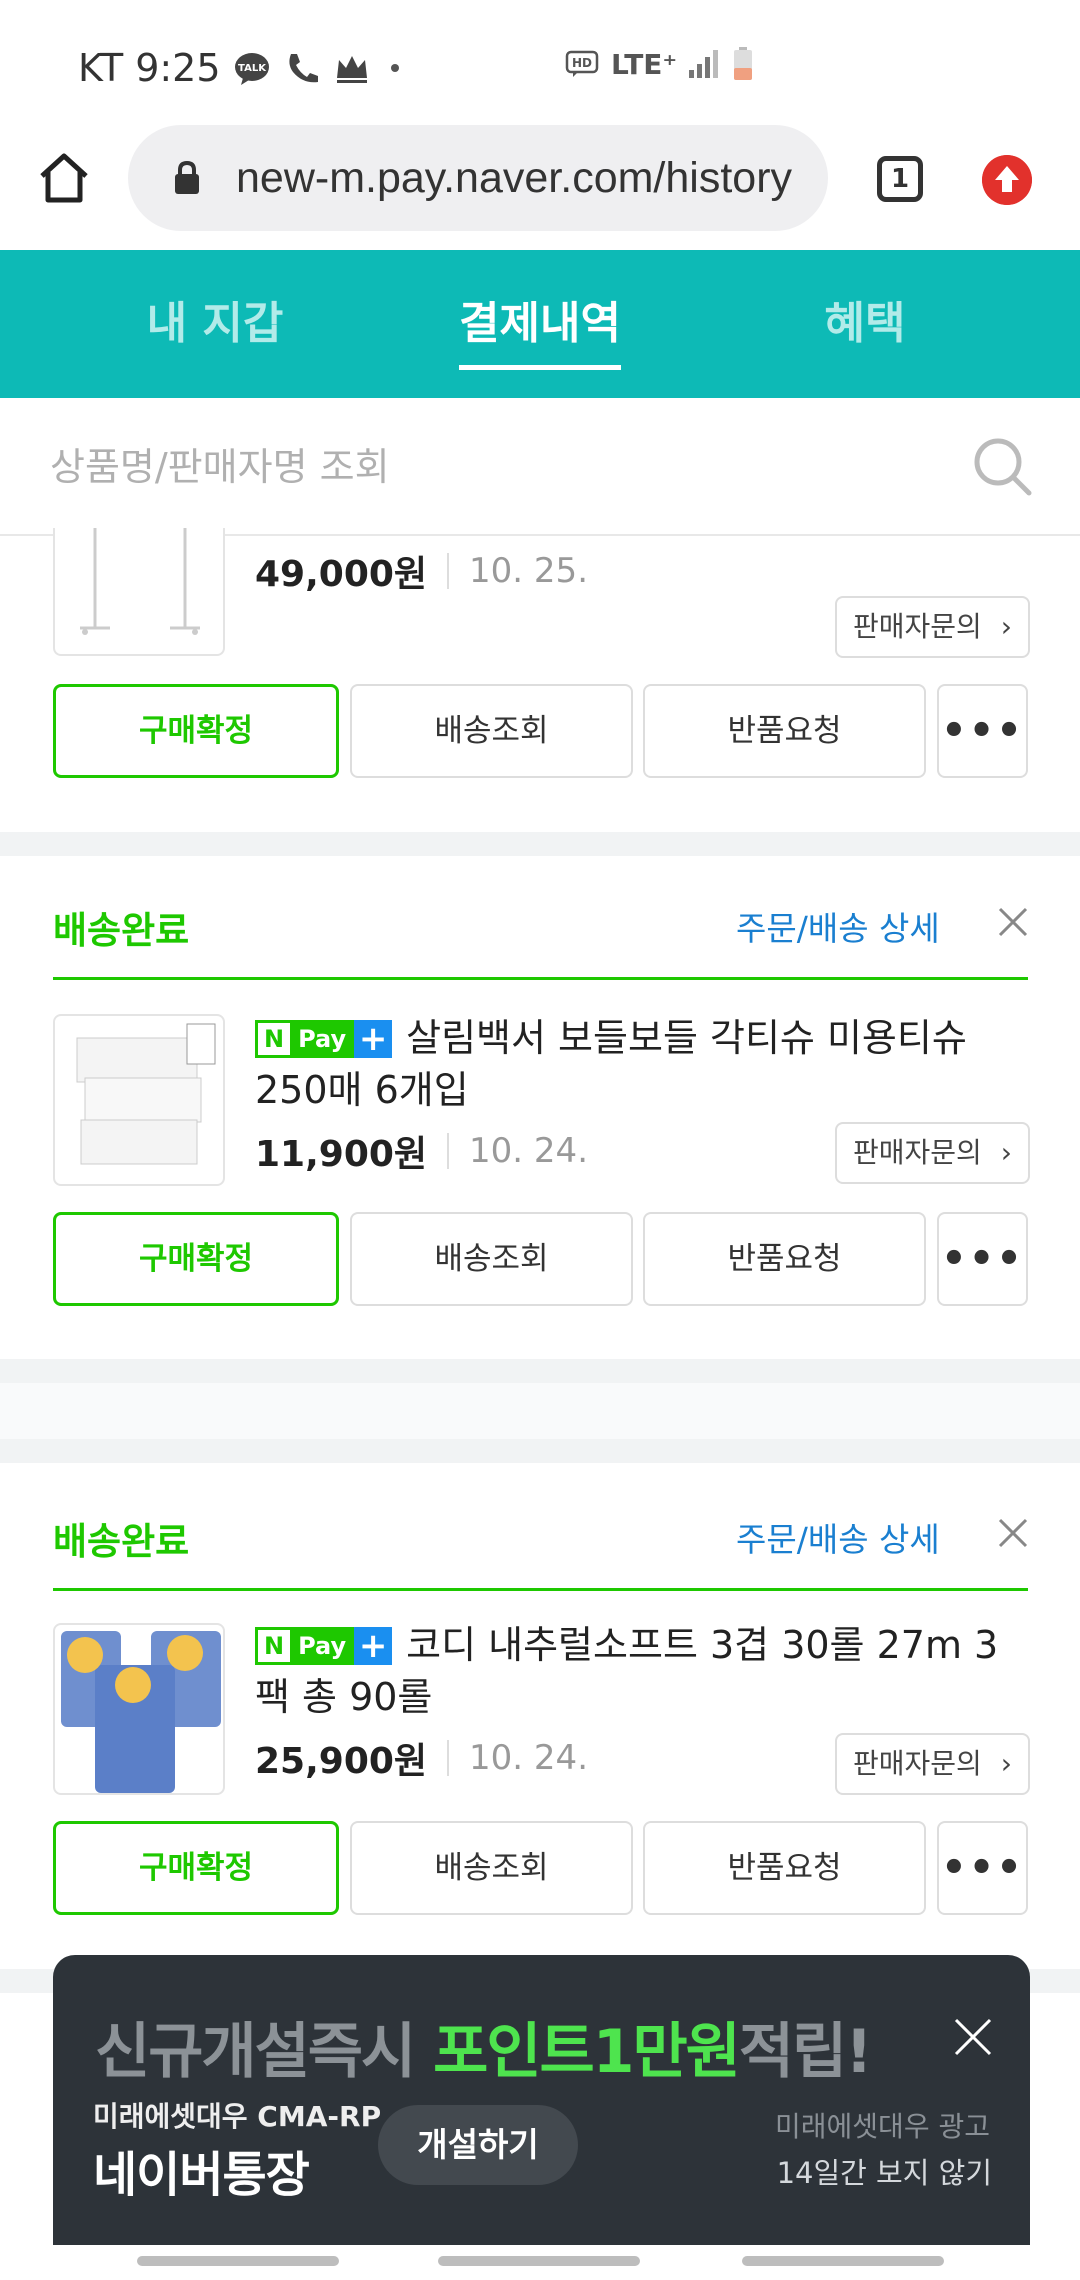 This screenshot has height=2280, width=1080. I want to click on tab-benefits: 혜택, so click(865, 324).